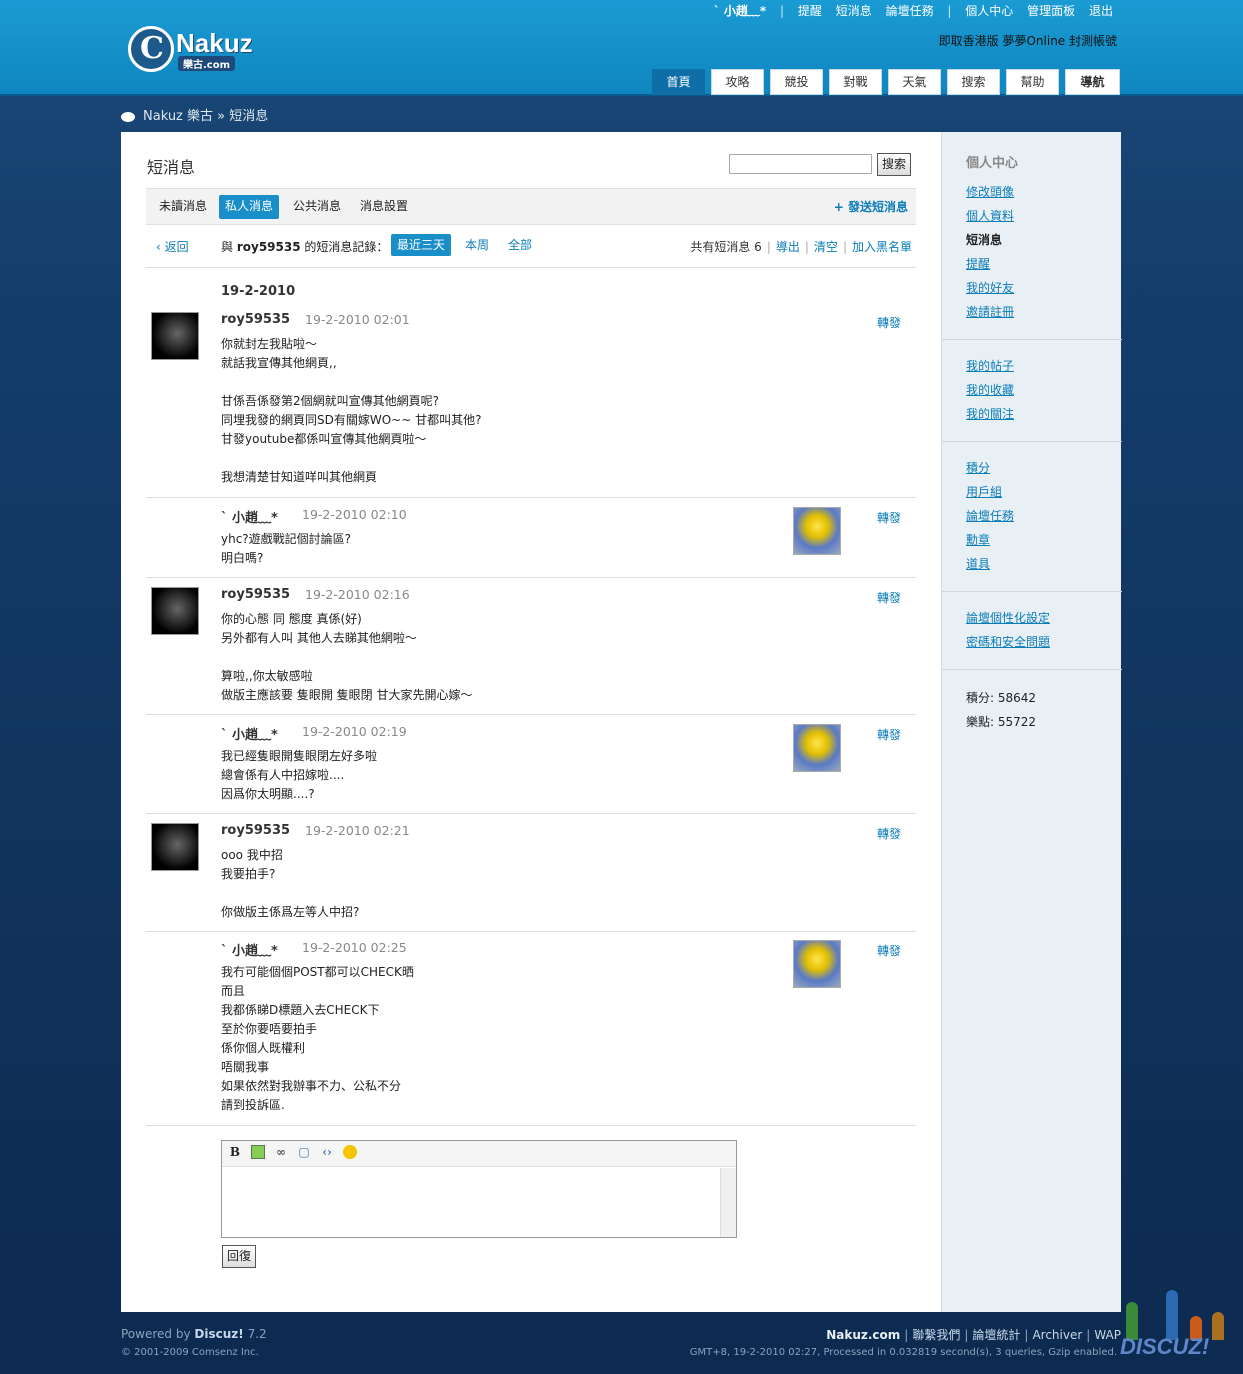  What do you see at coordinates (910, 10) in the screenshot?
I see `top-link-tasks: 論壇任務` at bounding box center [910, 10].